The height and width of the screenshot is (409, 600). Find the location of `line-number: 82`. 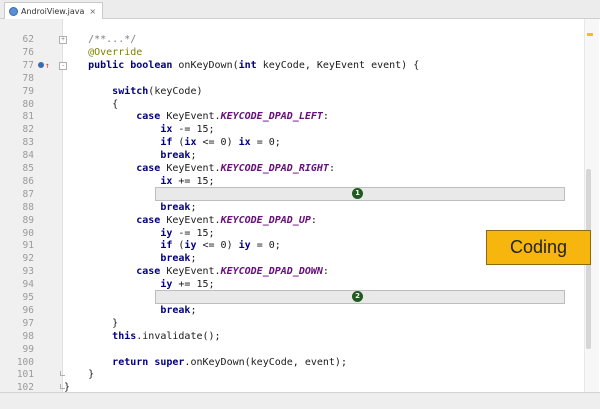

line-number: 82 is located at coordinates (28, 130).